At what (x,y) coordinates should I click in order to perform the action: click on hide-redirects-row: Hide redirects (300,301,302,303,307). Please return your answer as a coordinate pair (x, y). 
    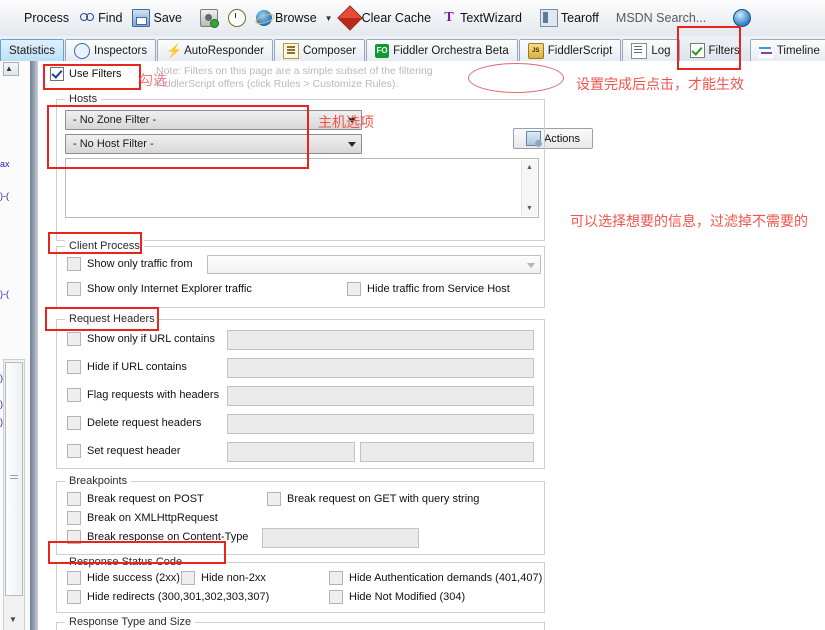
    Looking at the image, I should click on (168, 597).